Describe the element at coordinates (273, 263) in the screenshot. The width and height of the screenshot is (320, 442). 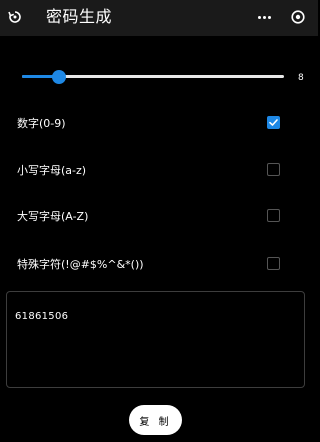
I see `checkbox-special` at that location.